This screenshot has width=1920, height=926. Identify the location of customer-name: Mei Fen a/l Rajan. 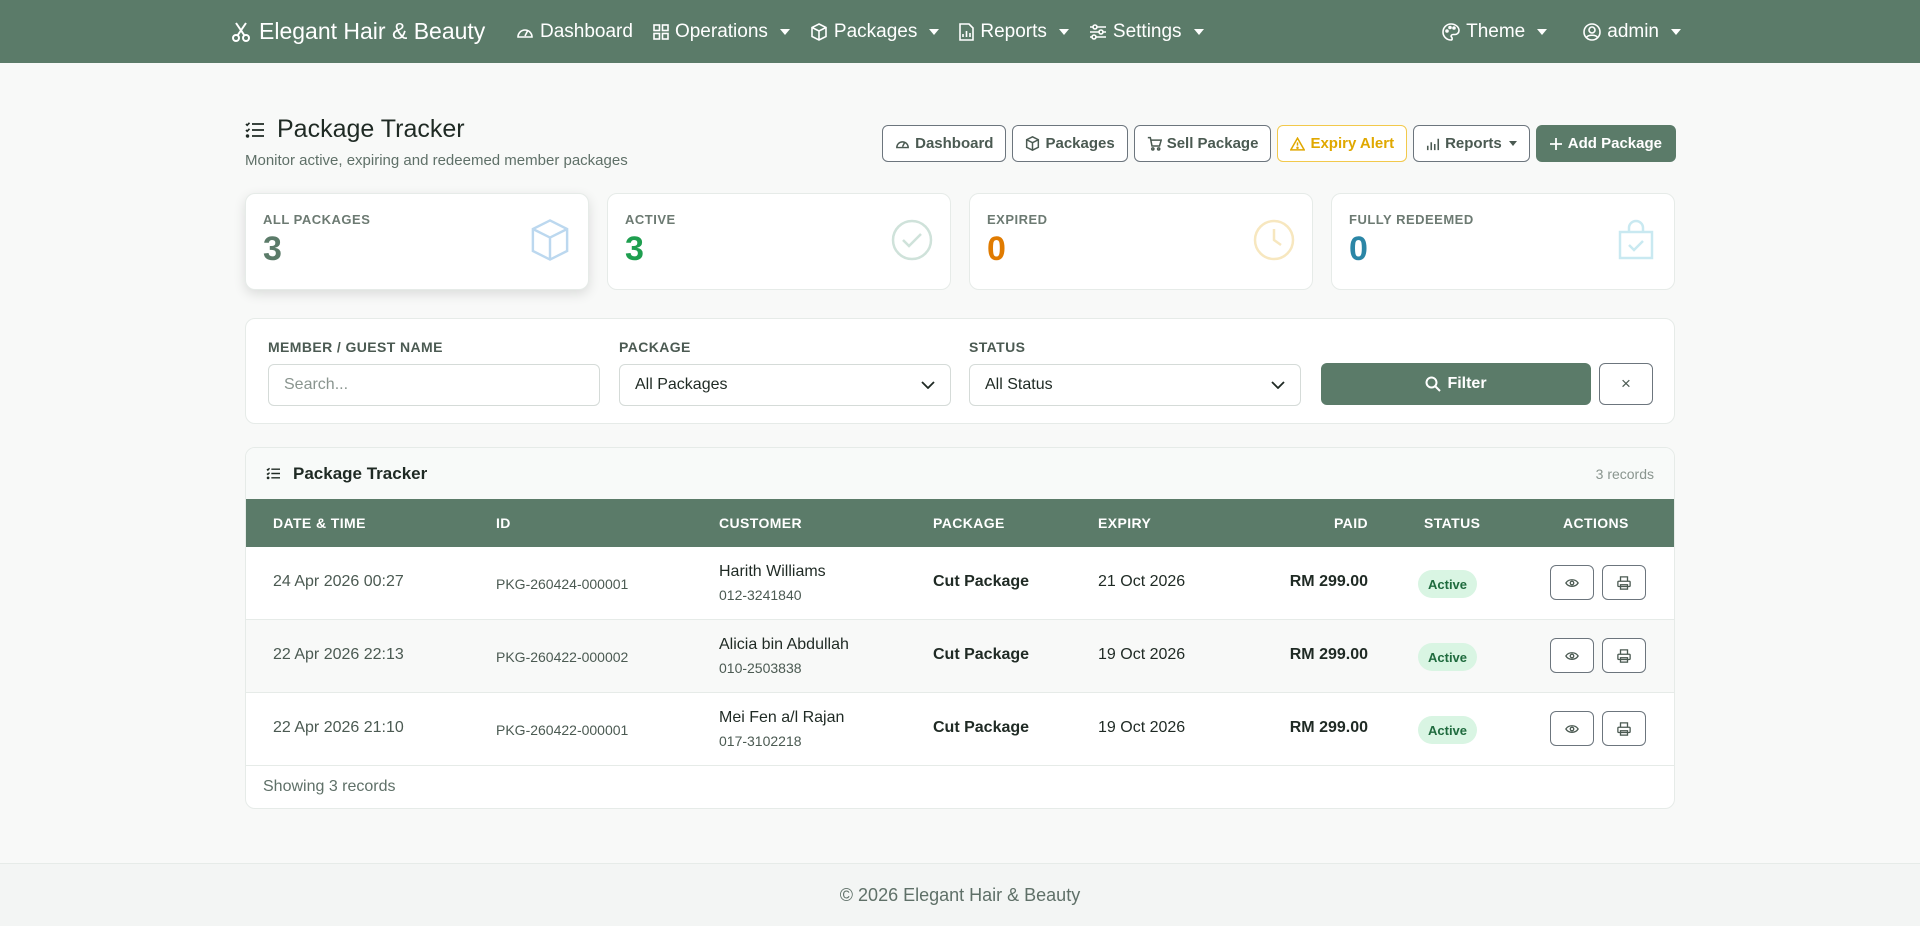
(782, 717).